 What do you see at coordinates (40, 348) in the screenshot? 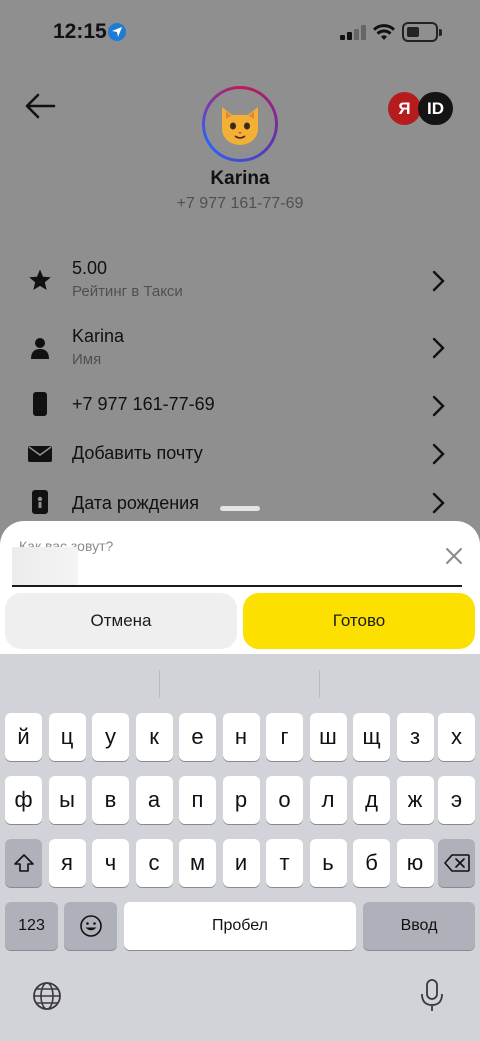
I see `person-icon` at bounding box center [40, 348].